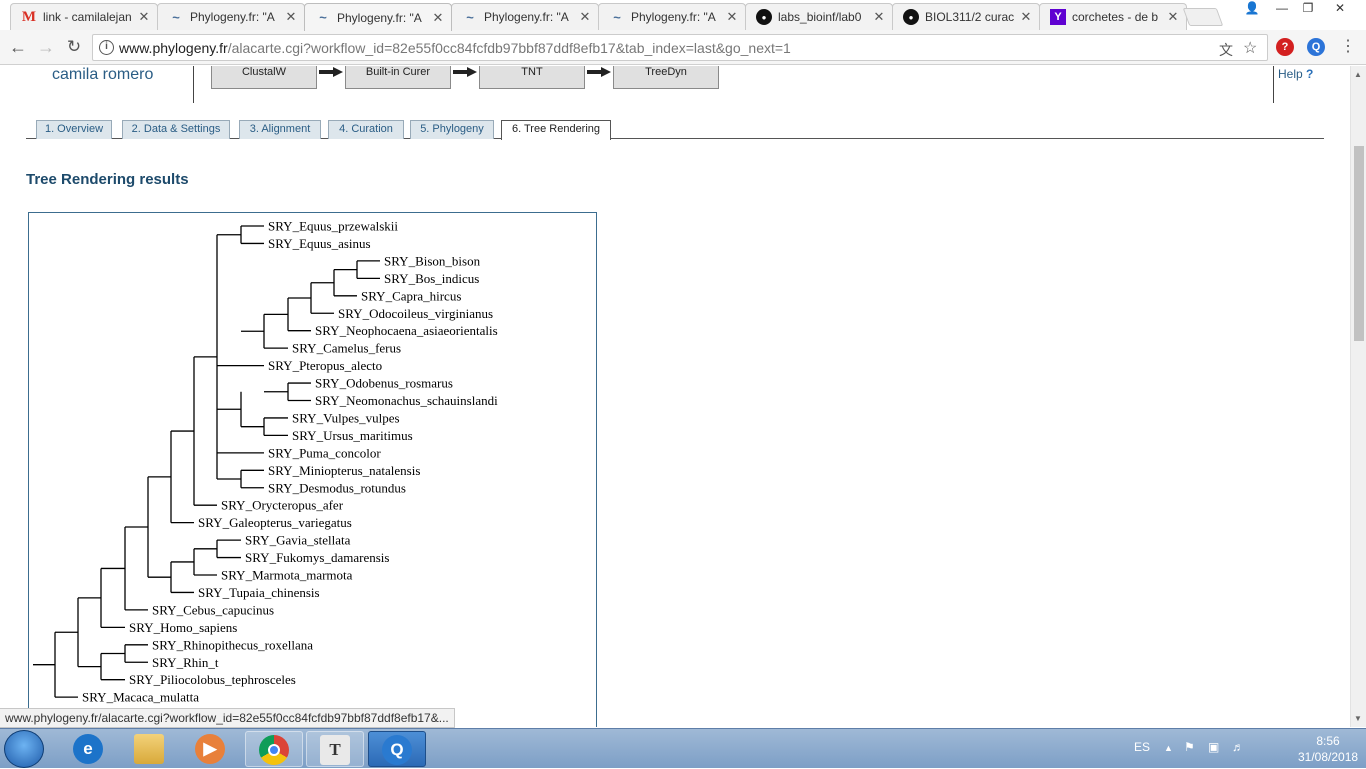  Describe the element at coordinates (1328, 749) in the screenshot. I see `clock: 8:56 31/08/2018` at that location.